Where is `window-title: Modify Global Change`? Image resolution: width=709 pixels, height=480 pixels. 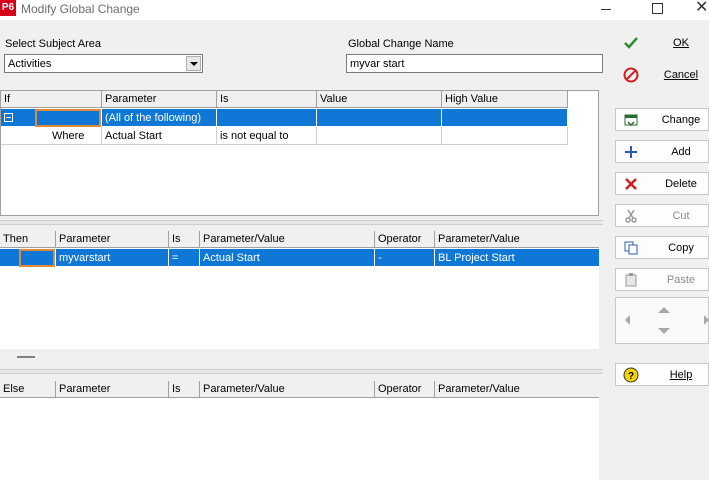
window-title: Modify Global Change is located at coordinates (80, 9).